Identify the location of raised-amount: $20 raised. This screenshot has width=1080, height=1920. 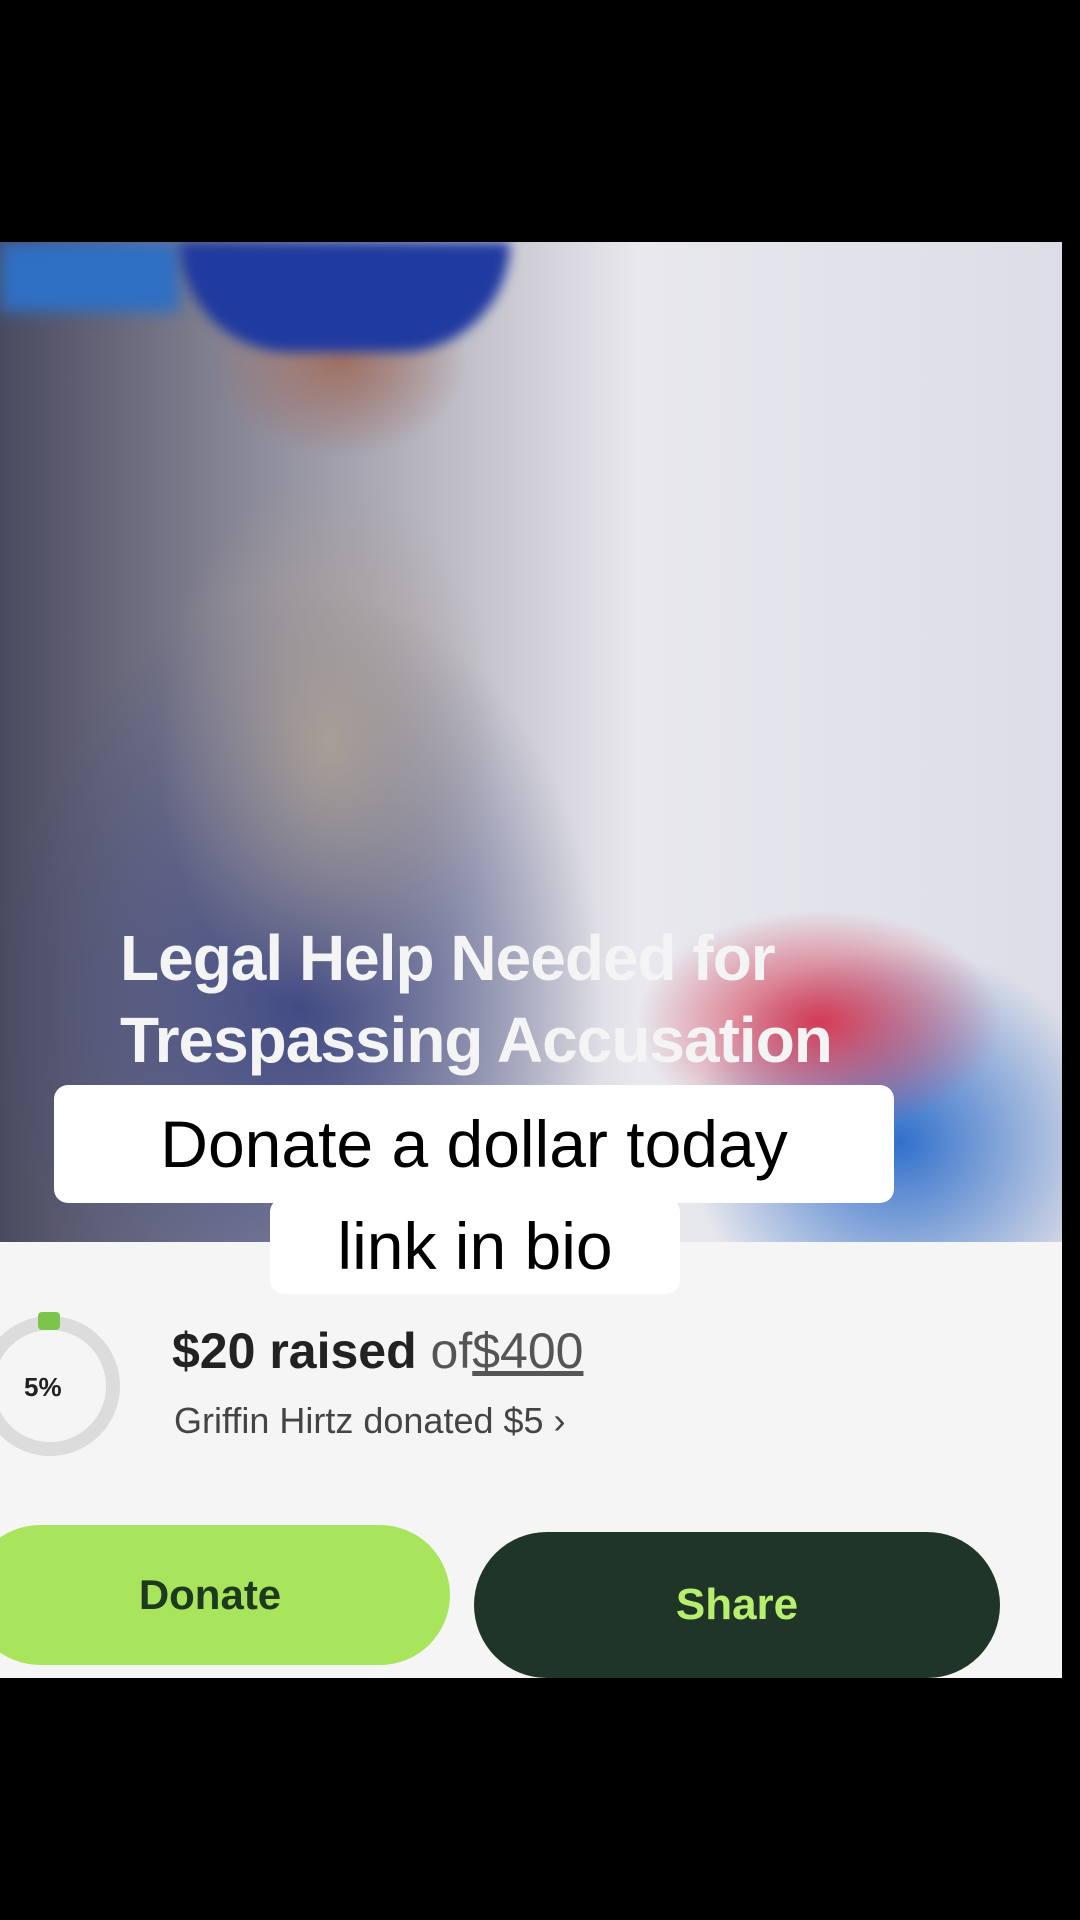
(294, 1351).